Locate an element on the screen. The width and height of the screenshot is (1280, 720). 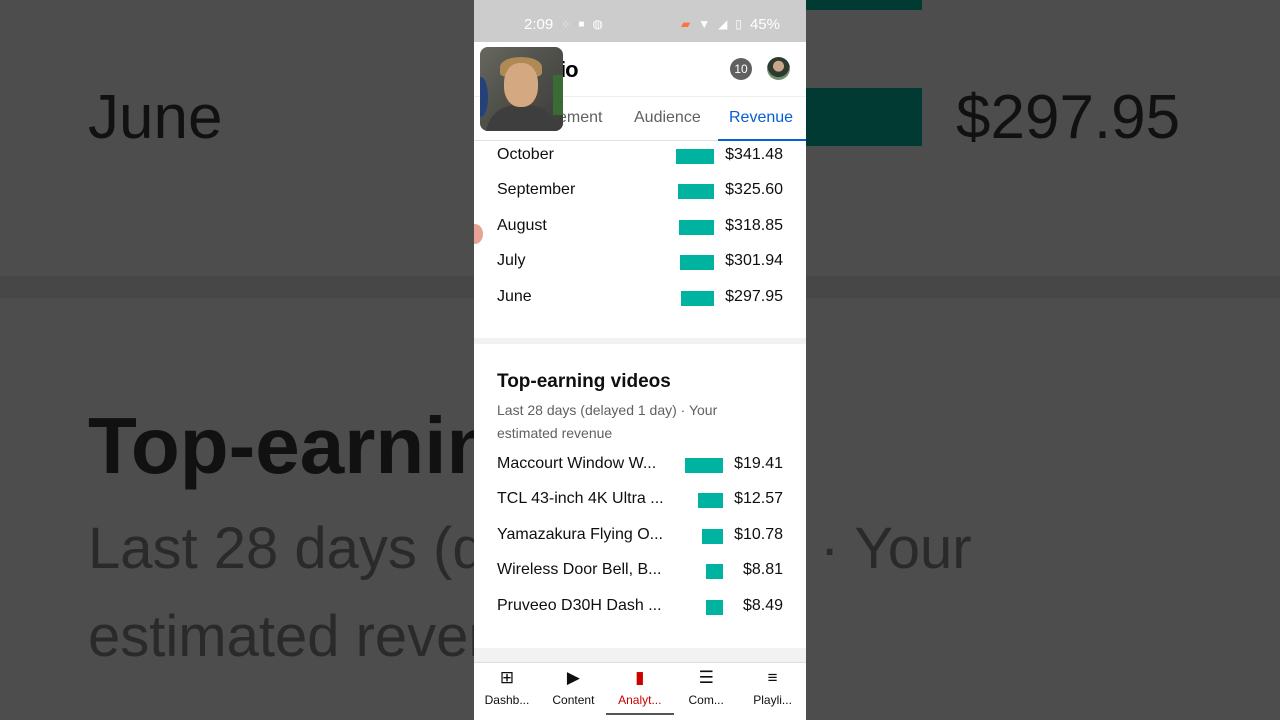
sync-icon: ◍ is located at coordinates (597, 24).